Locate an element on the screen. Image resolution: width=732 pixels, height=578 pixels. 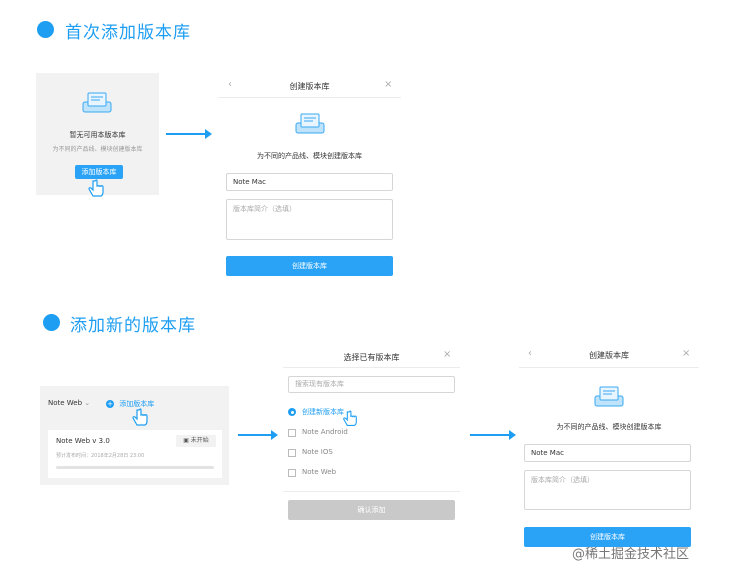
progress-bar is located at coordinates (135, 467).